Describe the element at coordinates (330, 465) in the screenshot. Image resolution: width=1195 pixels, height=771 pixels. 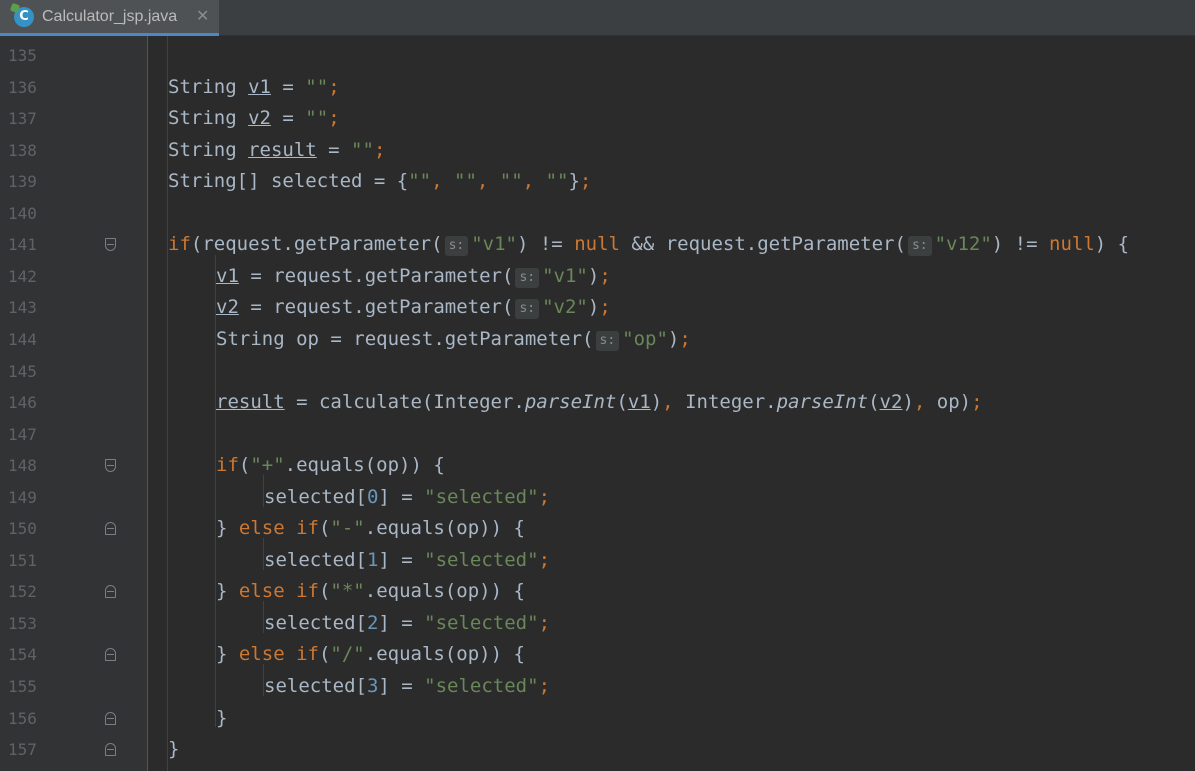
I see `code-line: if("+".equals(op)) {` at that location.